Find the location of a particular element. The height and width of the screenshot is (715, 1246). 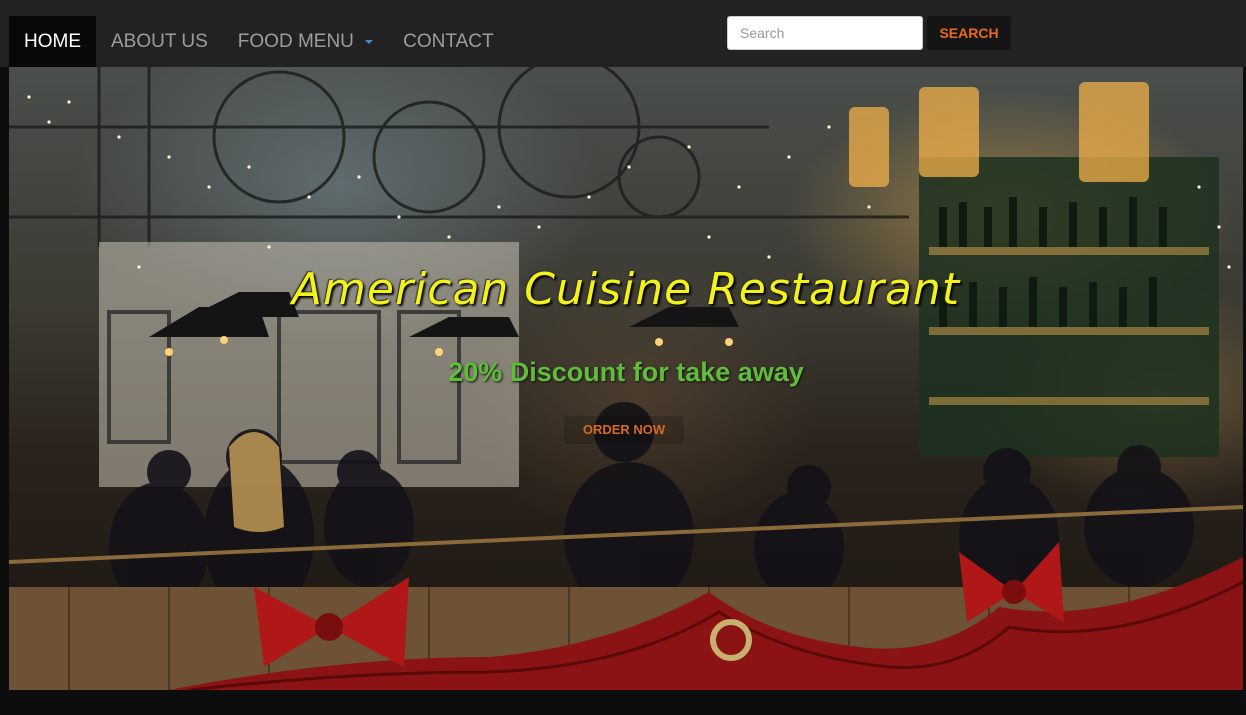

nav-item-contact: CONTACT is located at coordinates (448, 41).